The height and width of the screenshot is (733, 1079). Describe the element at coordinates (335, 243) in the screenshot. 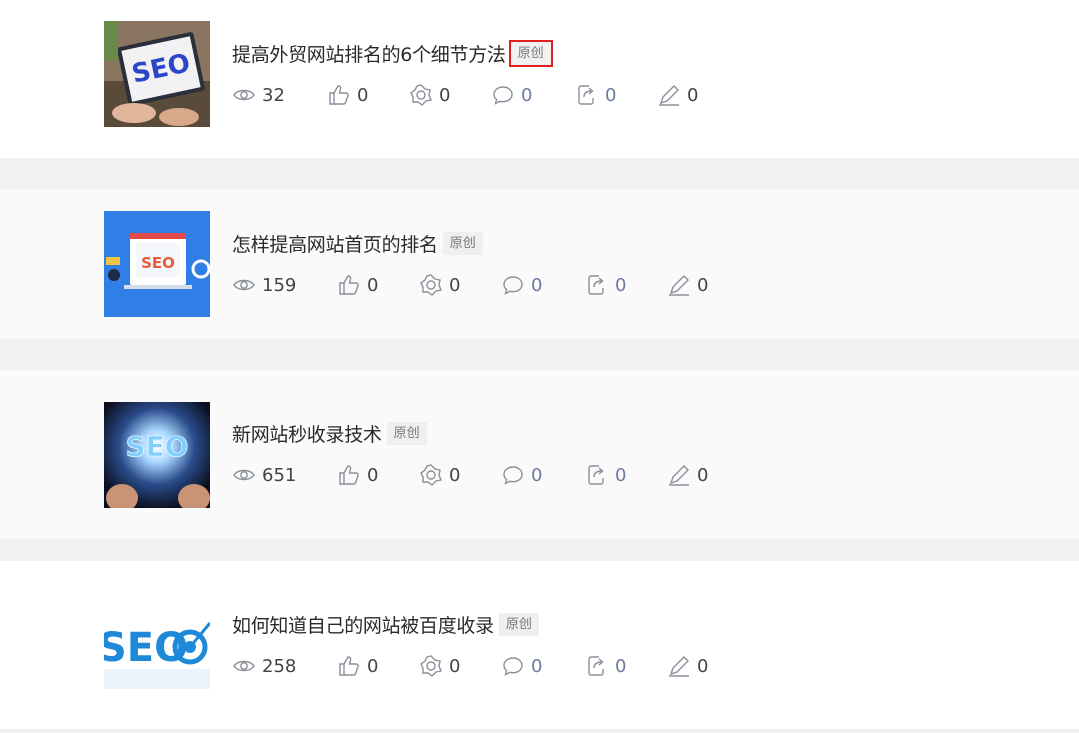

I see `article-title: 怎样提高网站首页的排名` at that location.